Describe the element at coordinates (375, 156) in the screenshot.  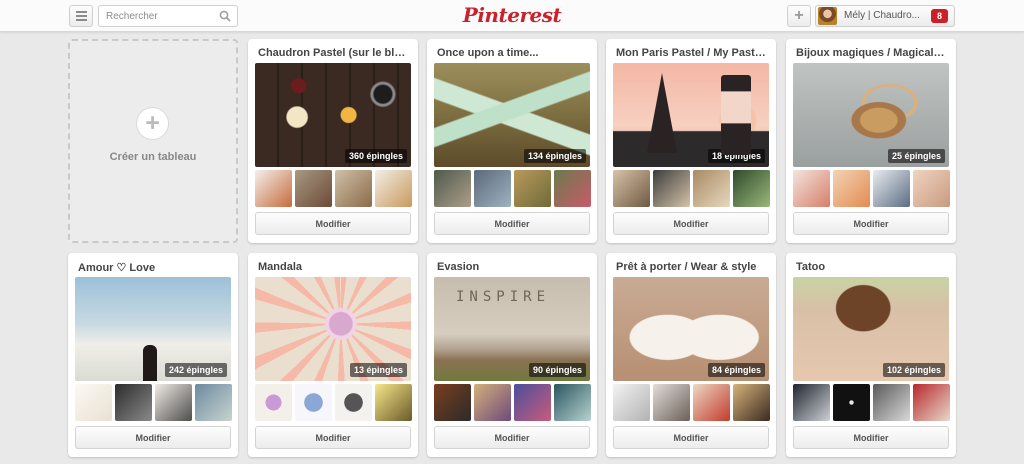
I see `pin-count: 360 épingles` at that location.